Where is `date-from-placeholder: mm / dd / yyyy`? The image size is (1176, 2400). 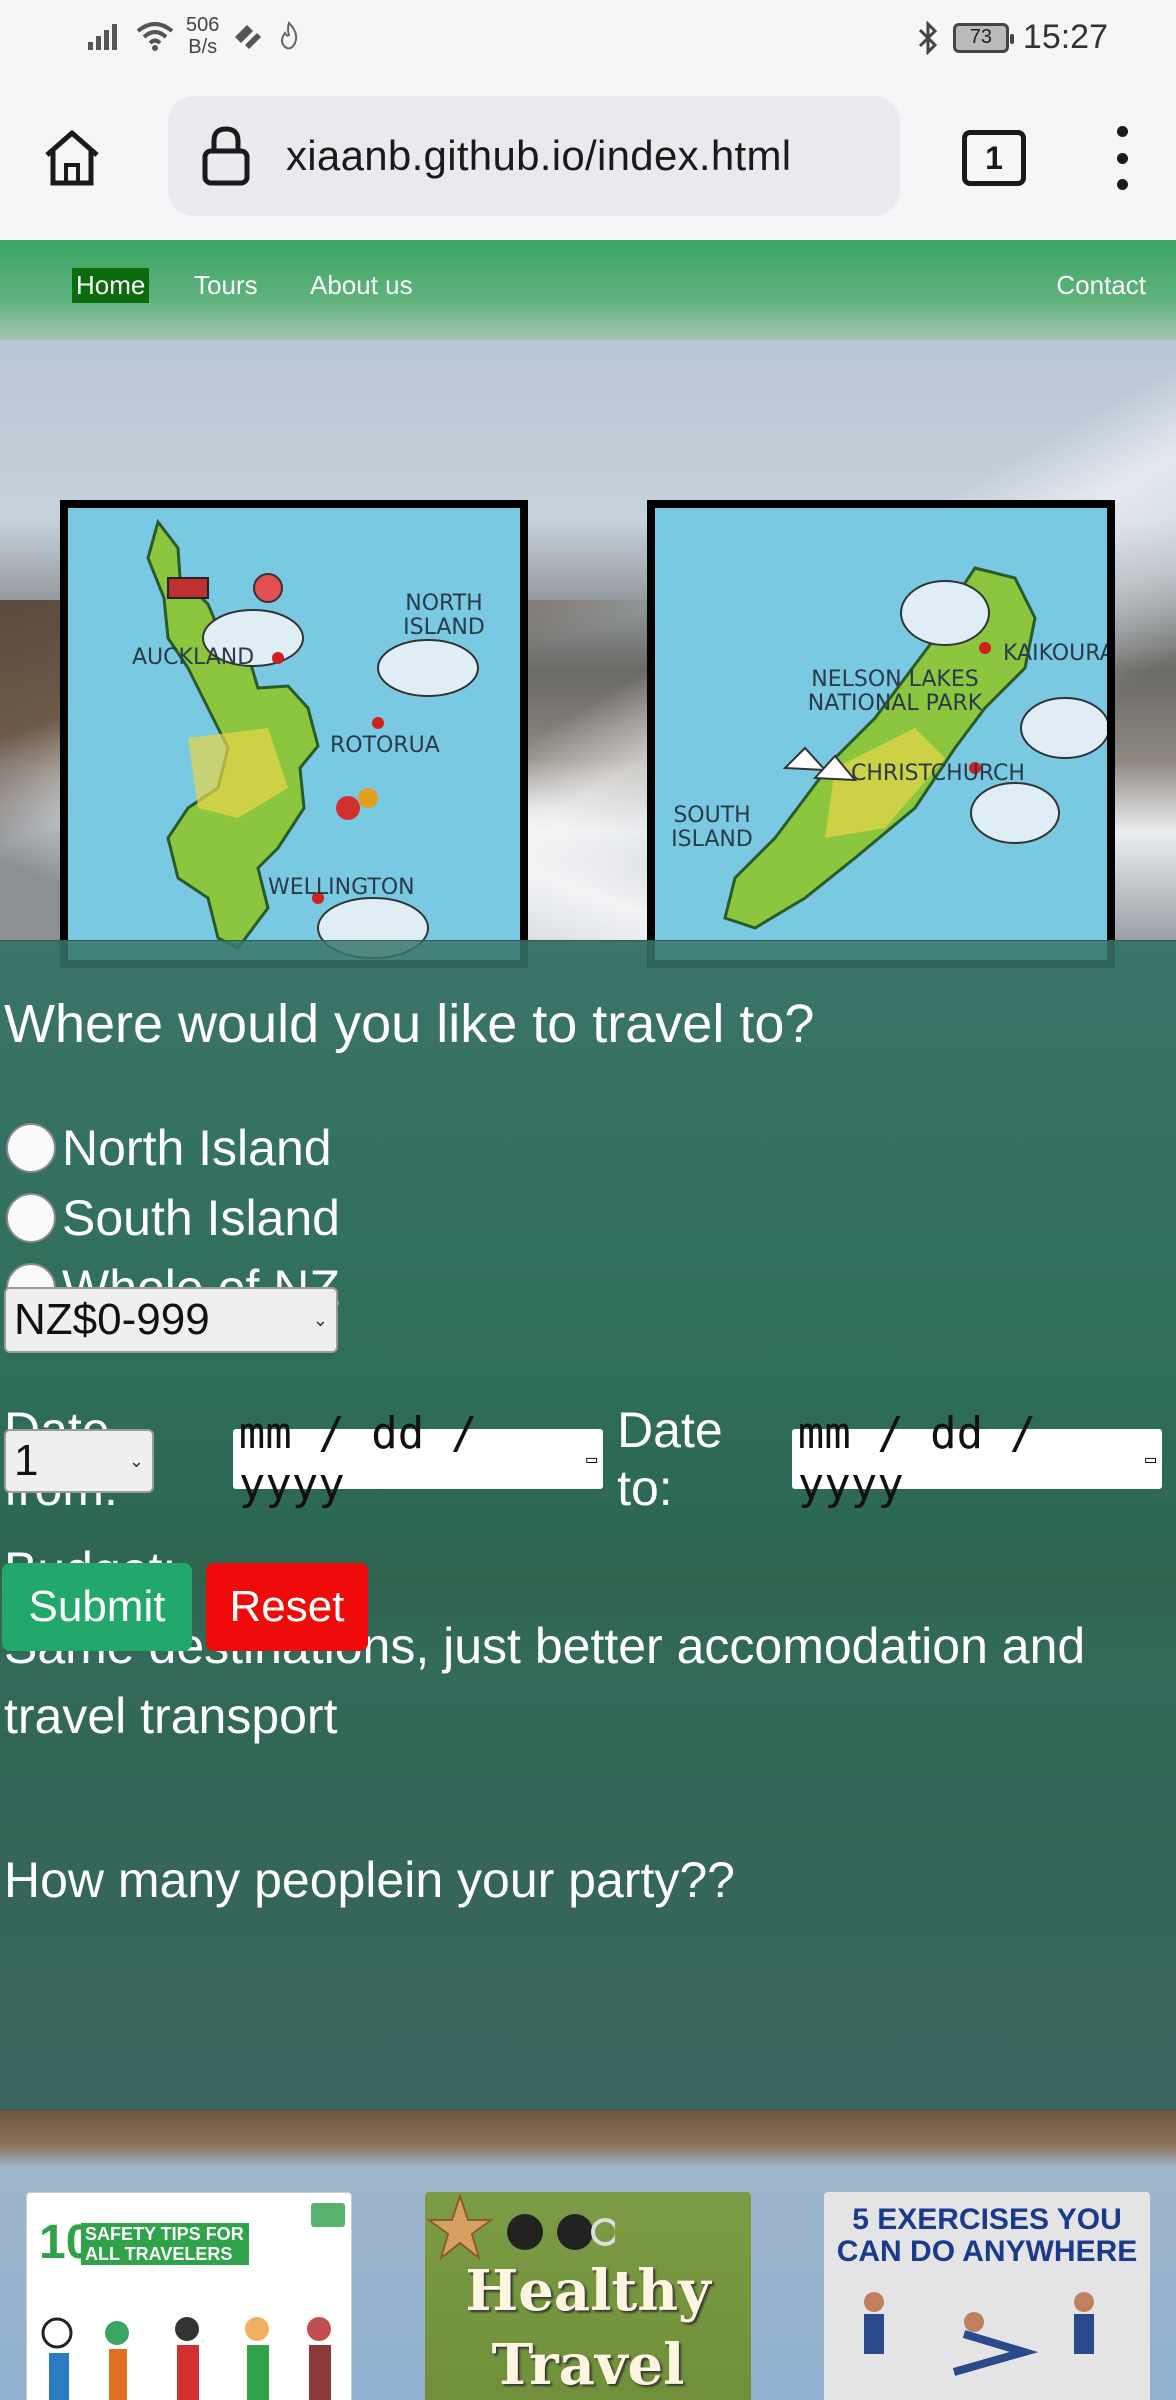
date-from-placeholder: mm / dd / yyyy is located at coordinates (358, 1459).